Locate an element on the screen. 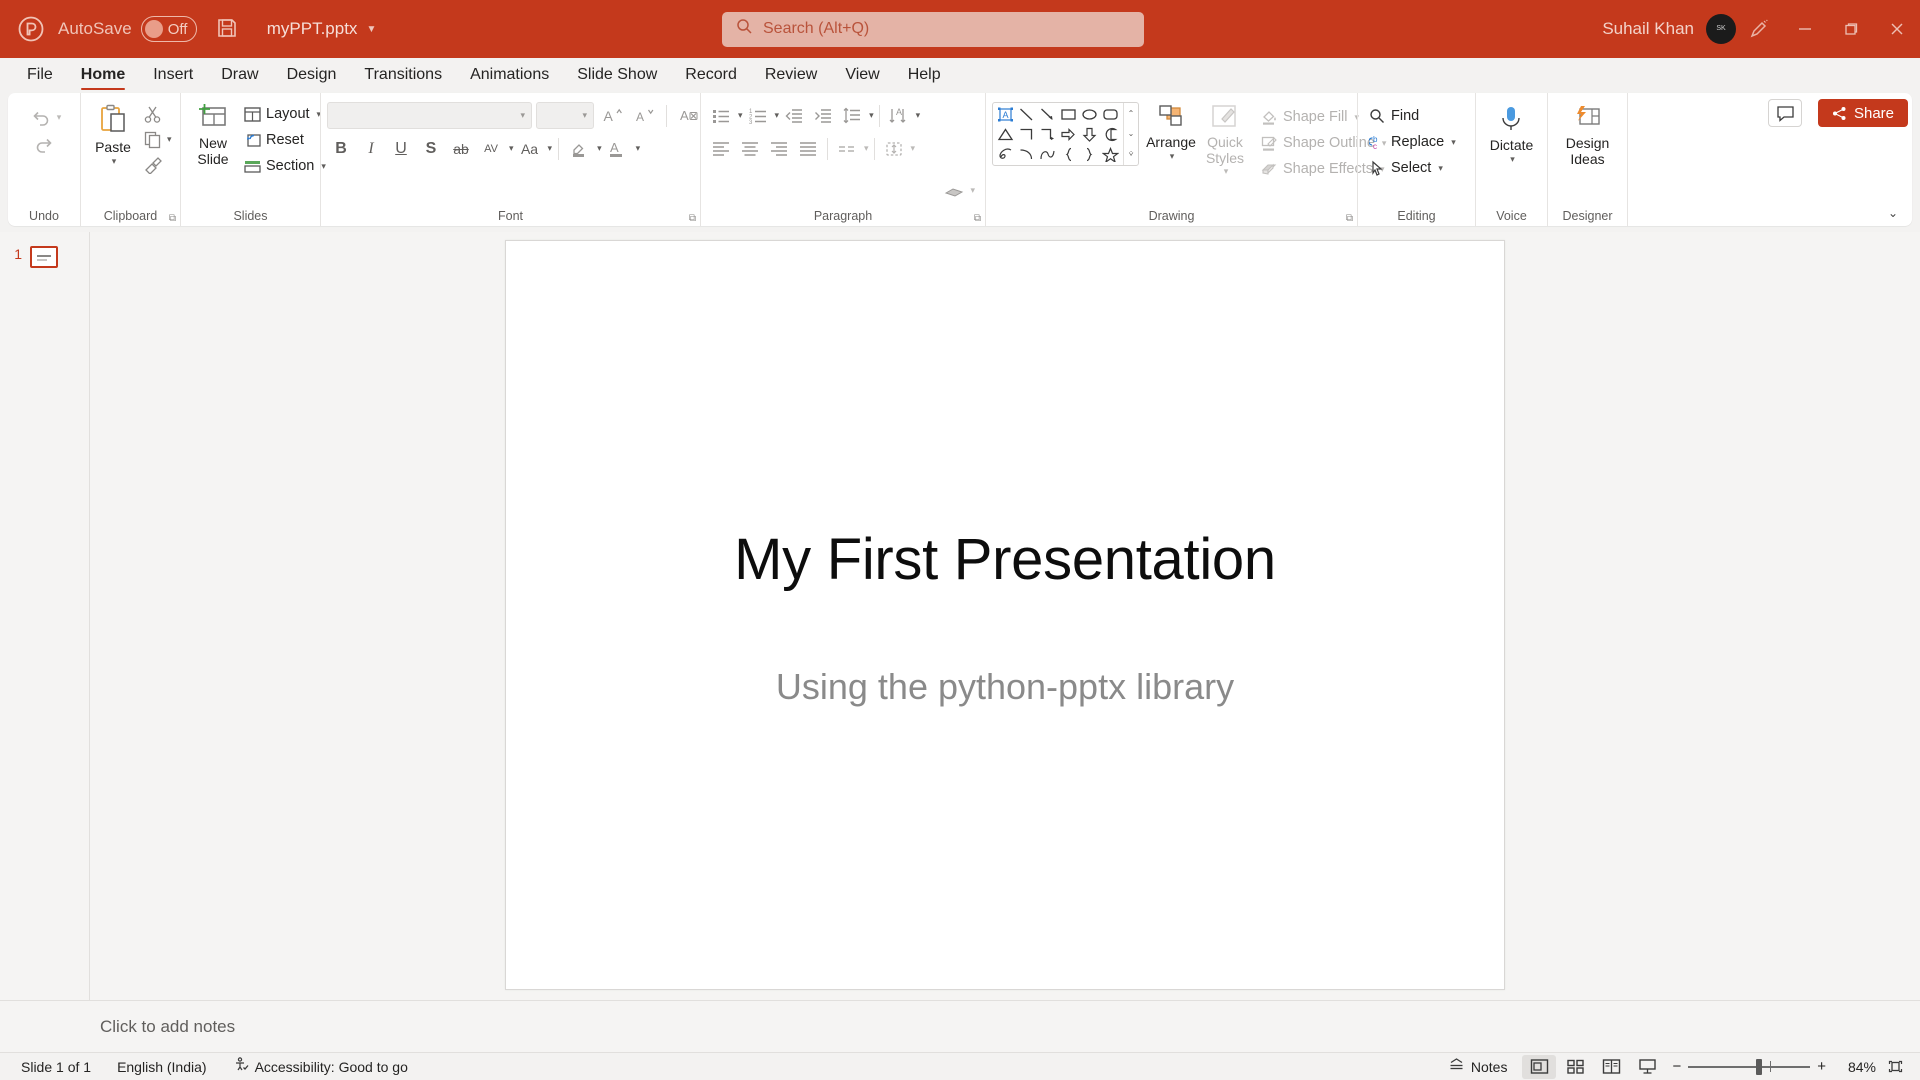 This screenshot has width=1920, height=1080. tab-design: Design is located at coordinates (312, 76).